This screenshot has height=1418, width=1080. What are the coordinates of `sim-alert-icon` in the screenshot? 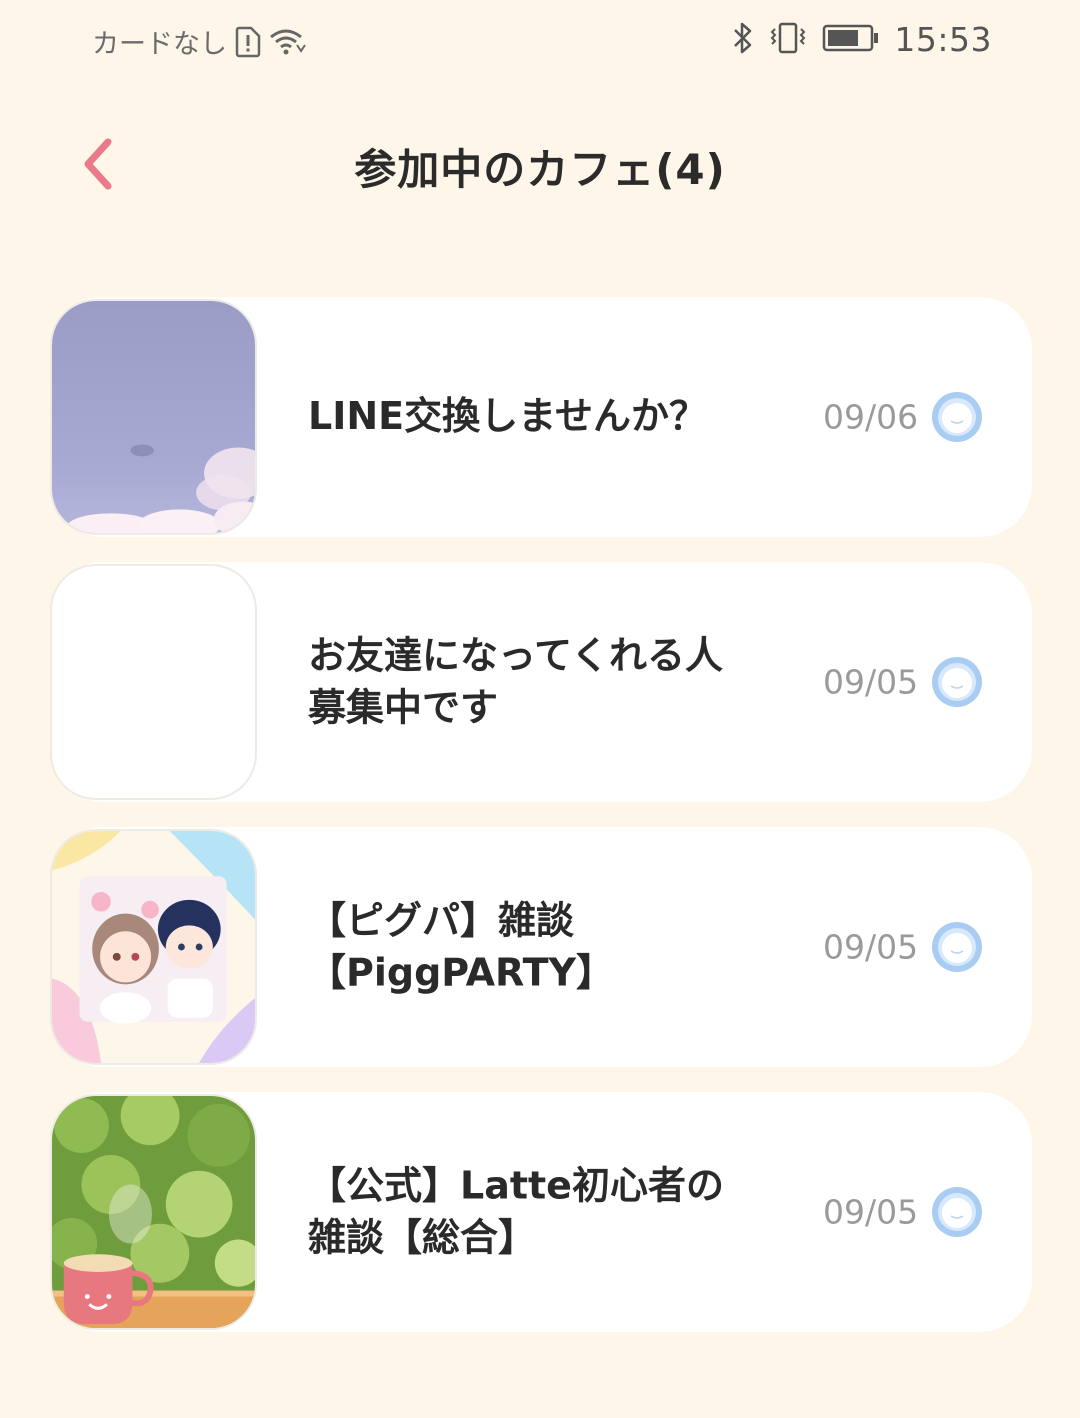 It's located at (248, 42).